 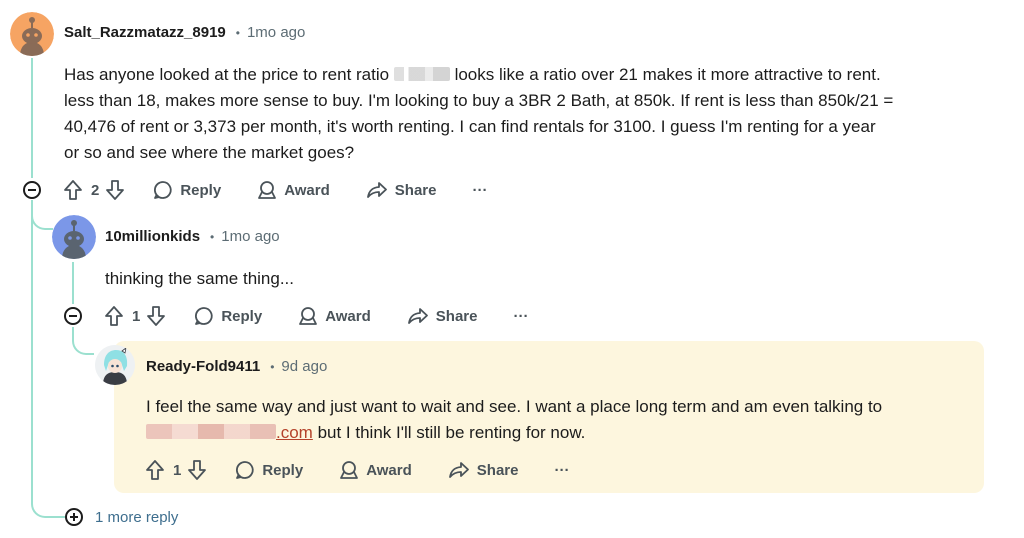 I want to click on author-name: 10millionkids, so click(x=152, y=236).